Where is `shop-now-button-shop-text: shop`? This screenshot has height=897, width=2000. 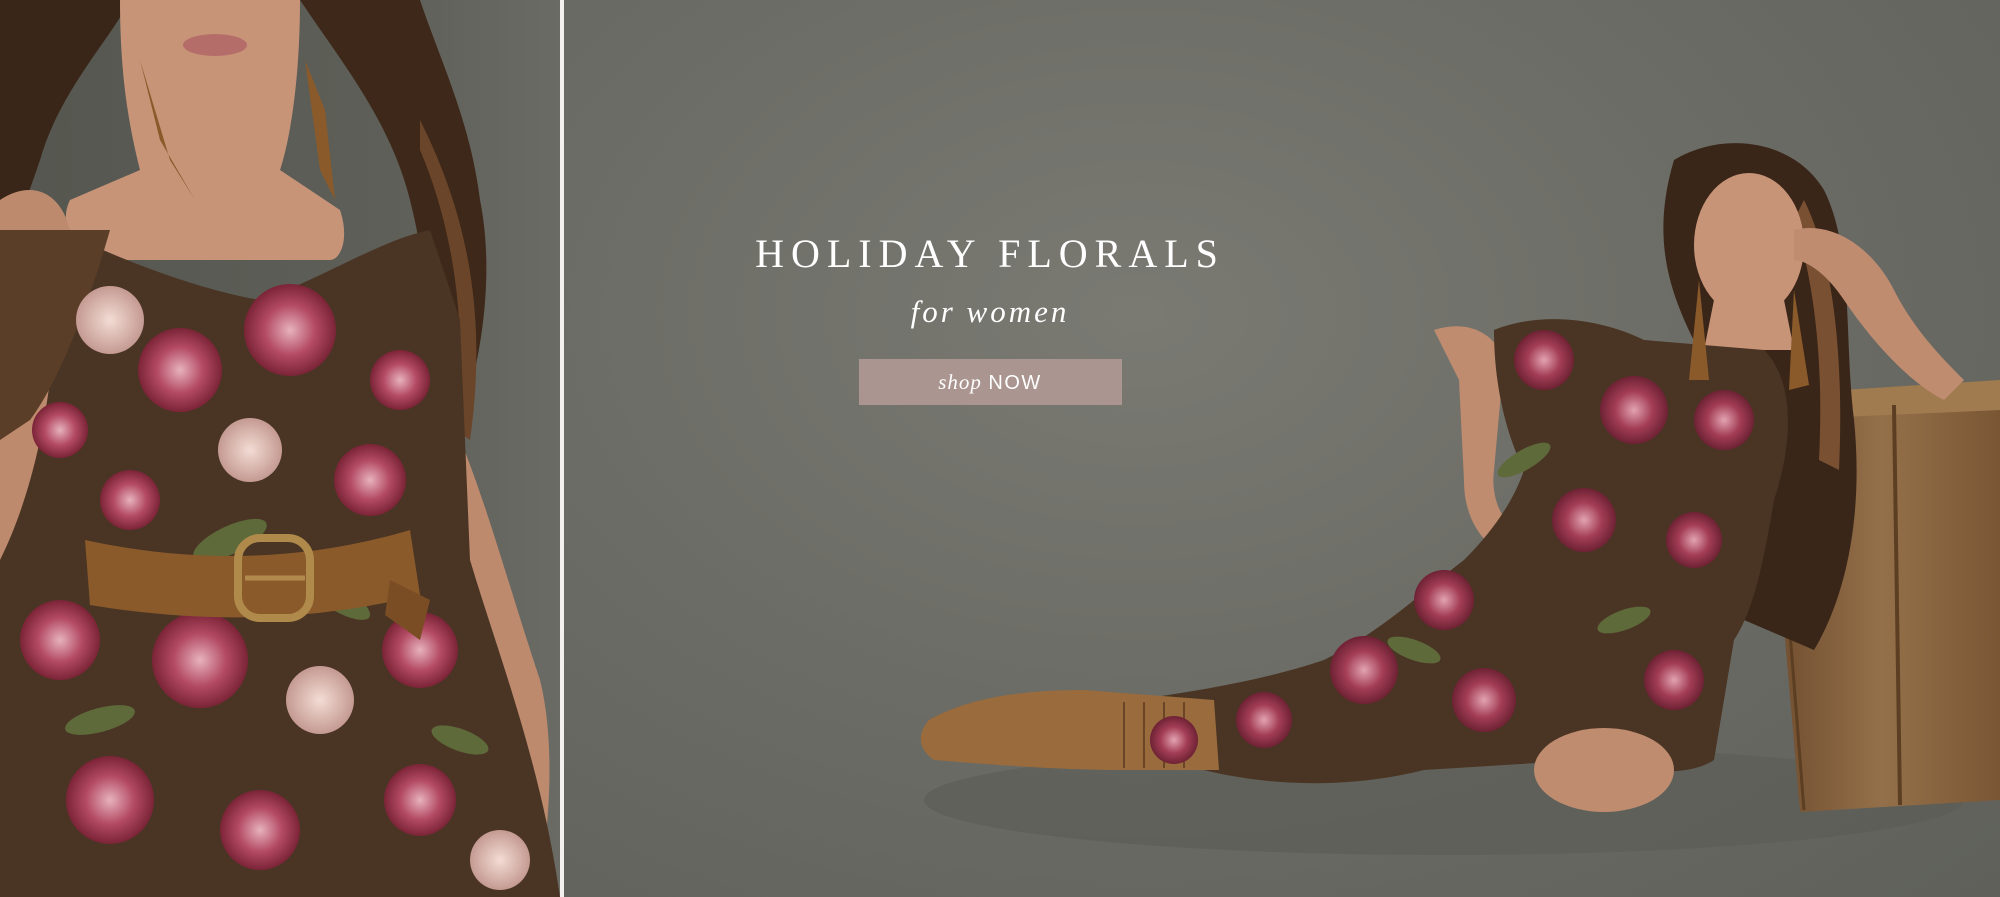 shop-now-button-shop-text: shop is located at coordinates (960, 382).